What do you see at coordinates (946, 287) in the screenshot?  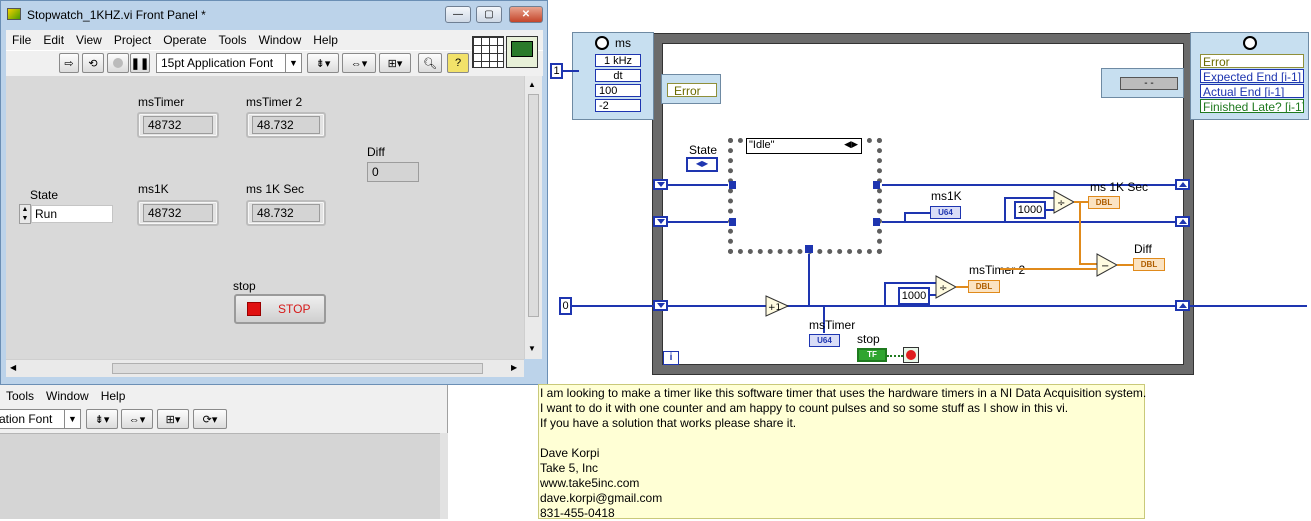 I see `divide-node-2: ÷` at bounding box center [946, 287].